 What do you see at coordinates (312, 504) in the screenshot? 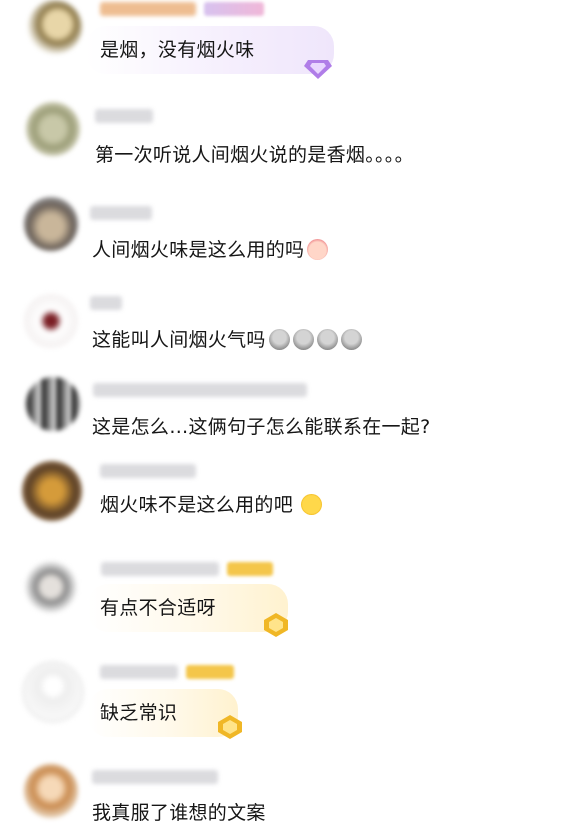
I see `laugh-cry-emoji-icon` at bounding box center [312, 504].